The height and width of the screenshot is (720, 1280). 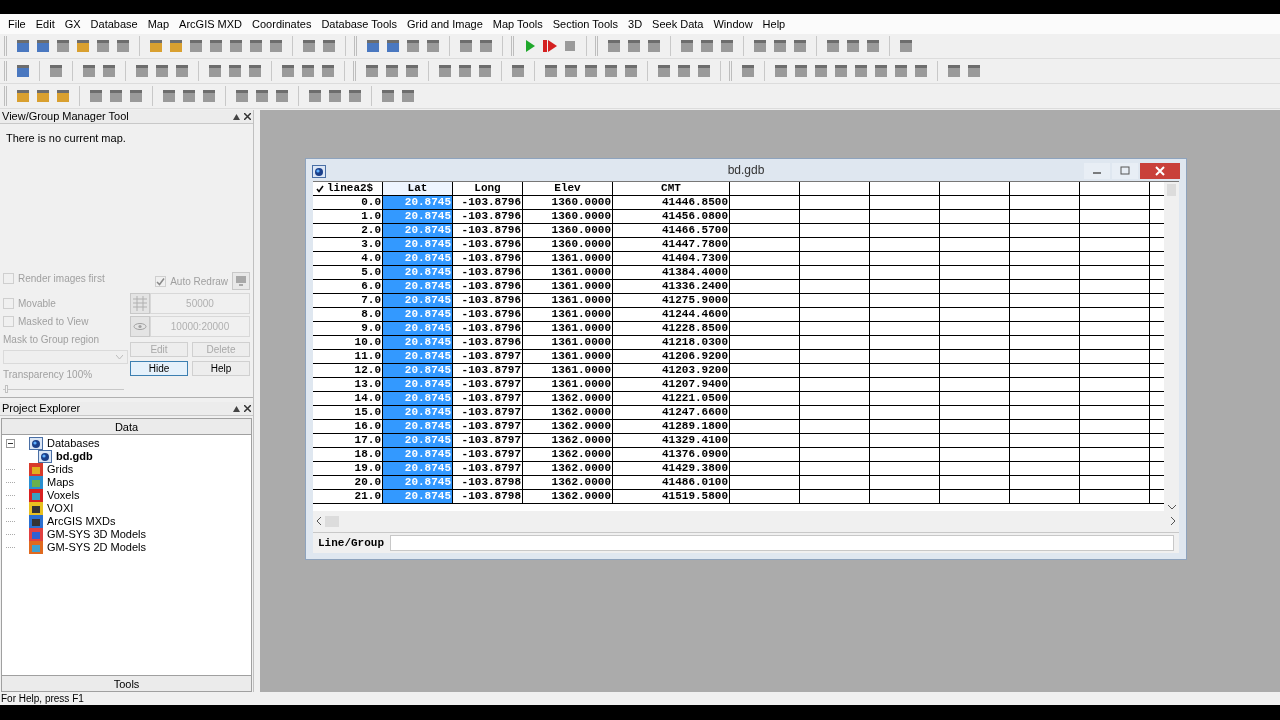 I want to click on menu-item: Edit, so click(x=45, y=24).